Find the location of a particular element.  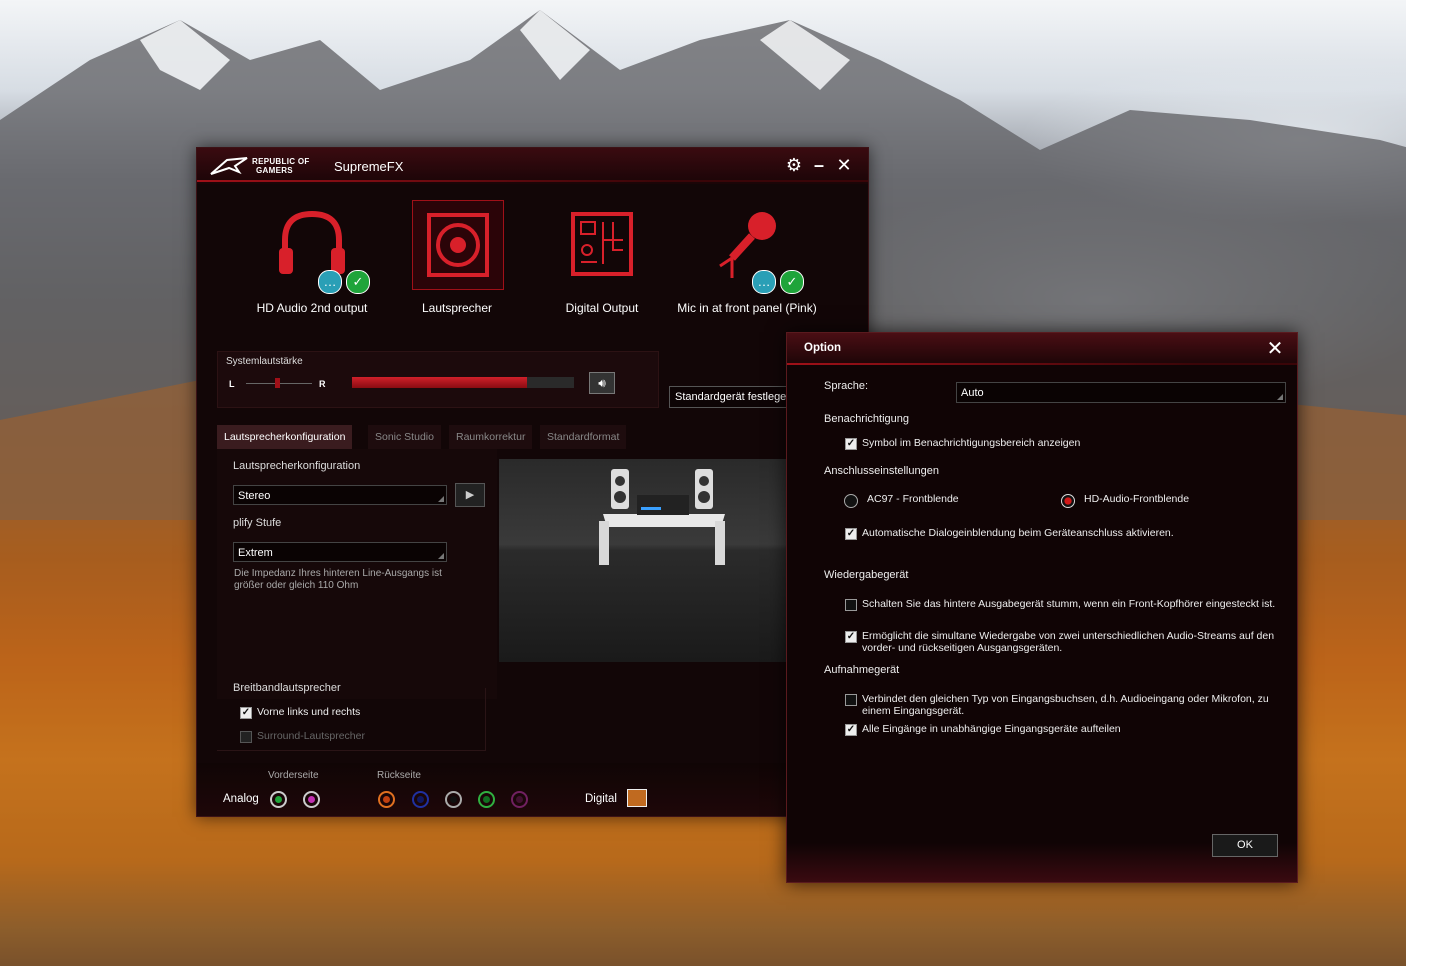

headphones-icon is located at coordinates (312, 242).